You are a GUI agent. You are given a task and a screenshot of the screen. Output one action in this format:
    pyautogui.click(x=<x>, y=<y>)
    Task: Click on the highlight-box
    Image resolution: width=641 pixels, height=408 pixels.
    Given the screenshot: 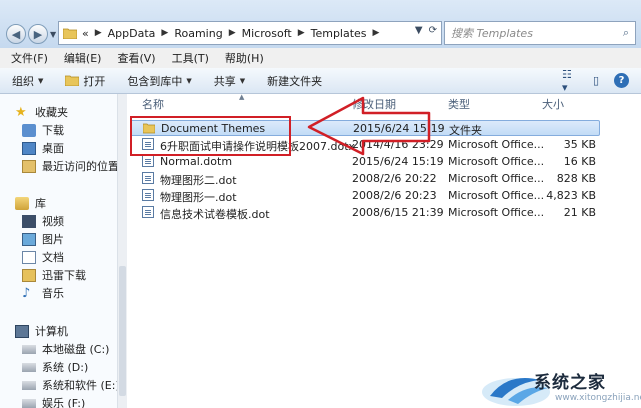 What is the action you would take?
    pyautogui.click(x=210, y=136)
    